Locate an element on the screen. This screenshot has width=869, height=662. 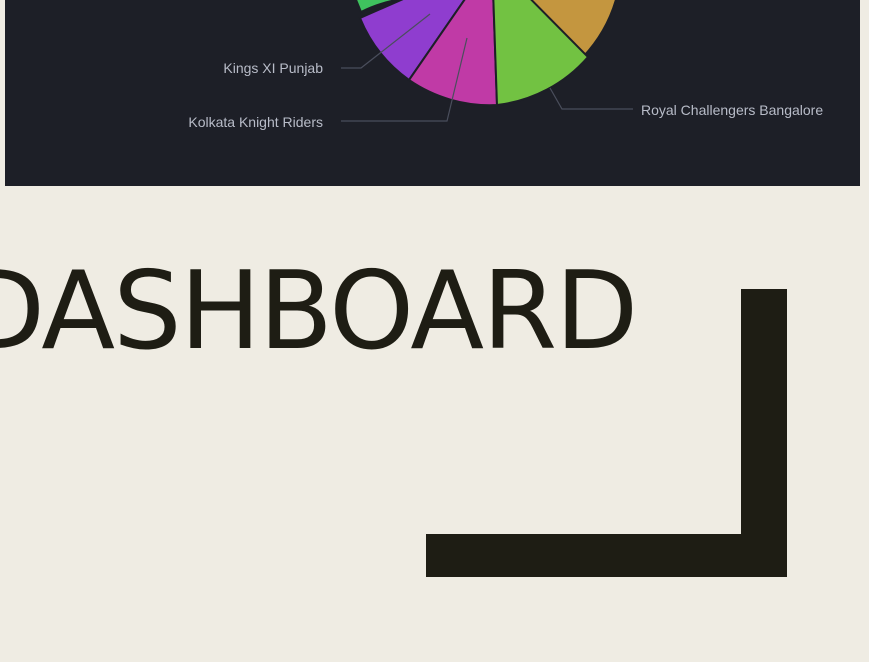
dashboard-title: DASHBOARD is located at coordinates (319, 311).